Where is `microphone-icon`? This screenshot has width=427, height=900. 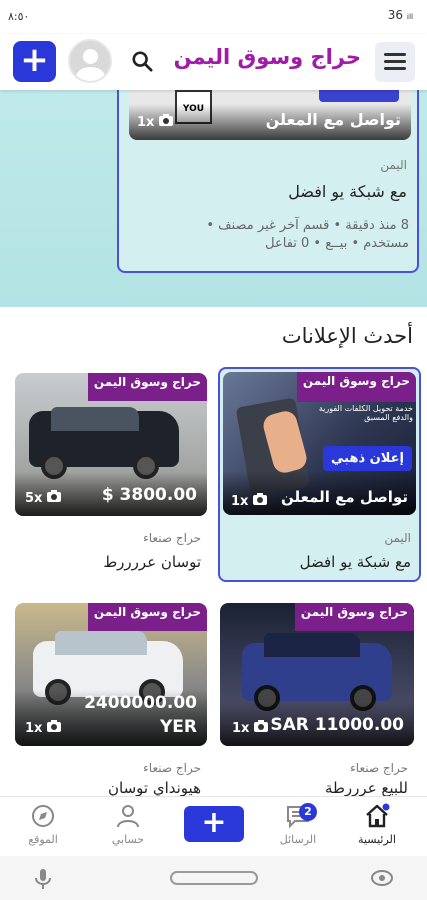 microphone-icon is located at coordinates (43, 879).